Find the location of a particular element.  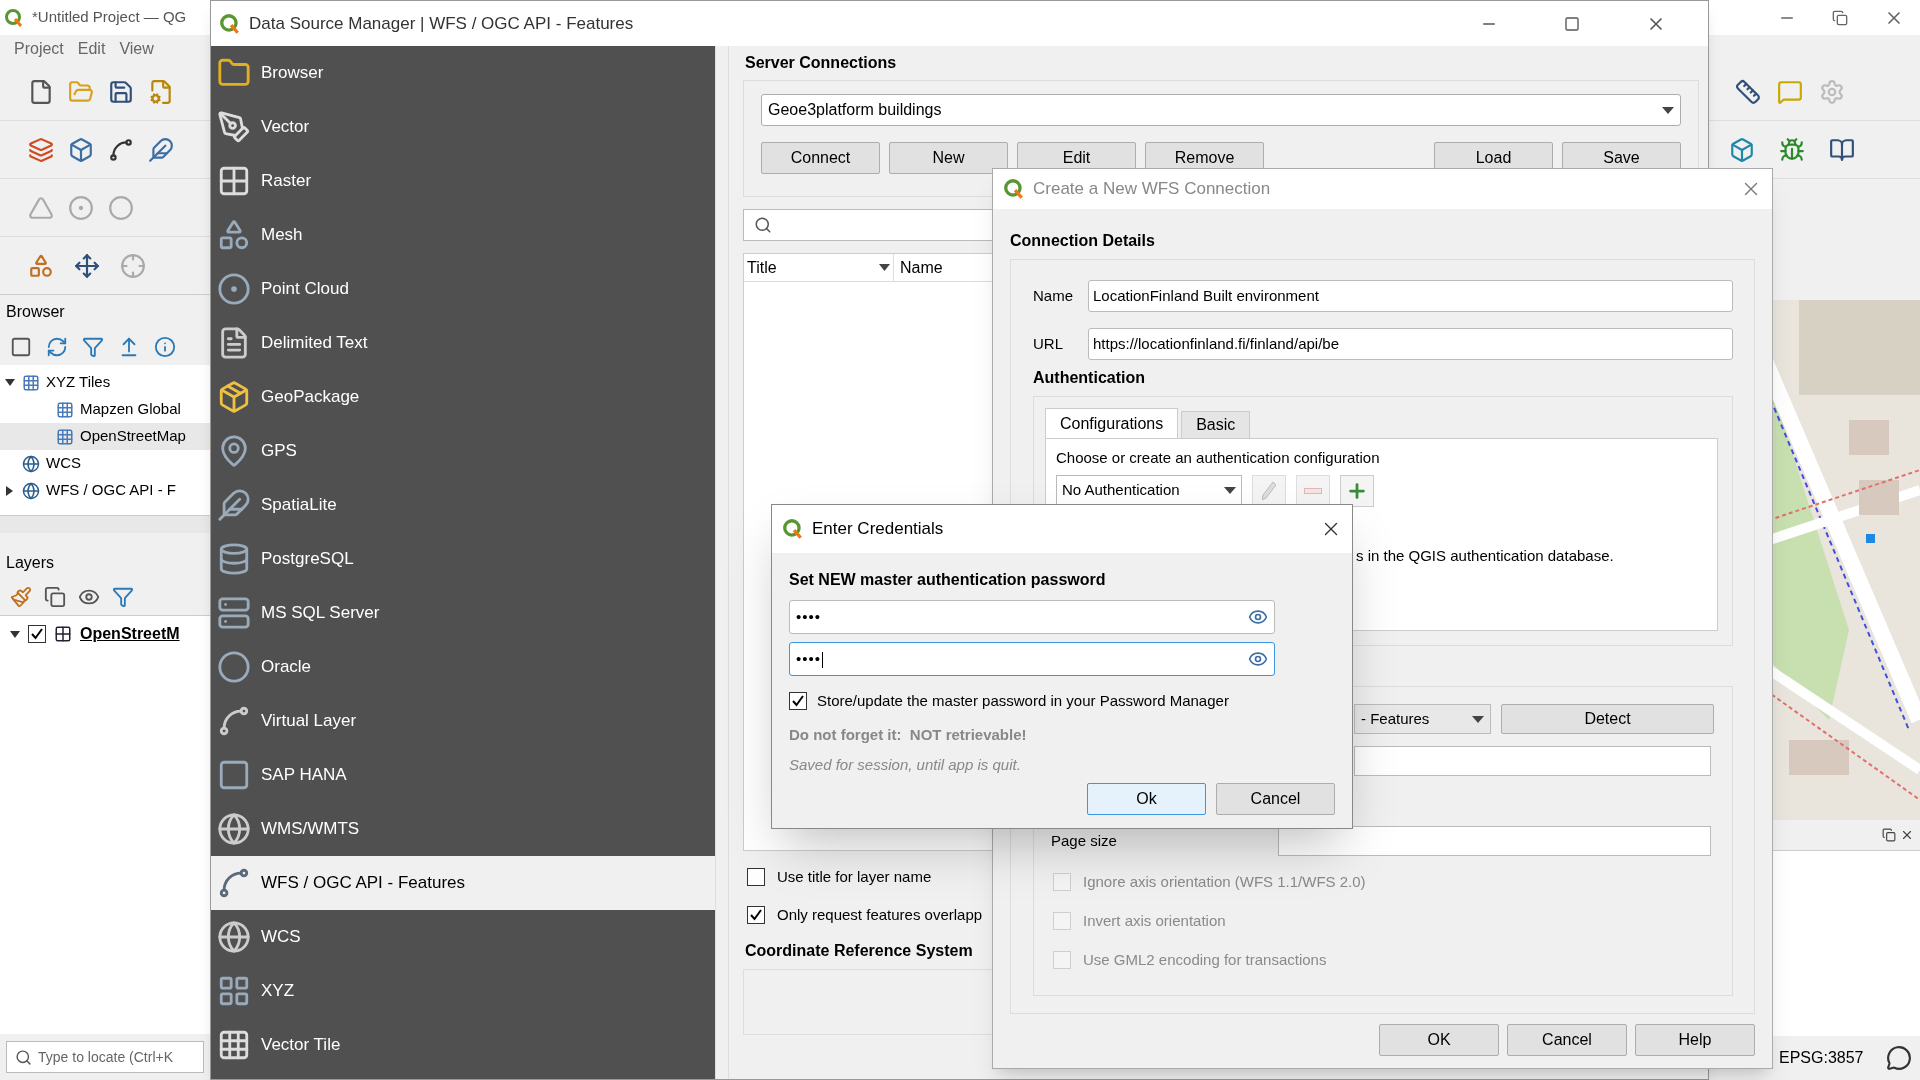

column-header: Title is located at coordinates (819, 267).